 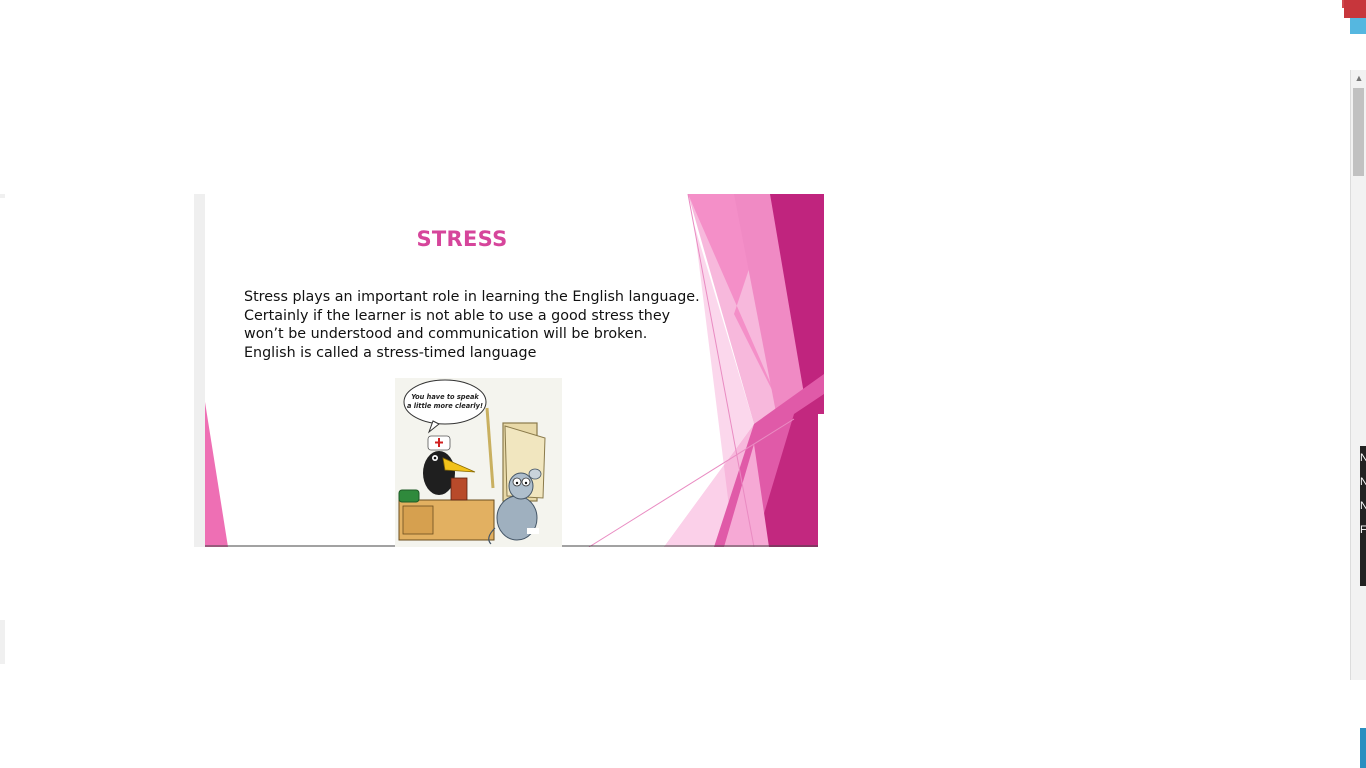 What do you see at coordinates (1363, 516) in the screenshot?
I see `side-panel-fragment: N N N F` at bounding box center [1363, 516].